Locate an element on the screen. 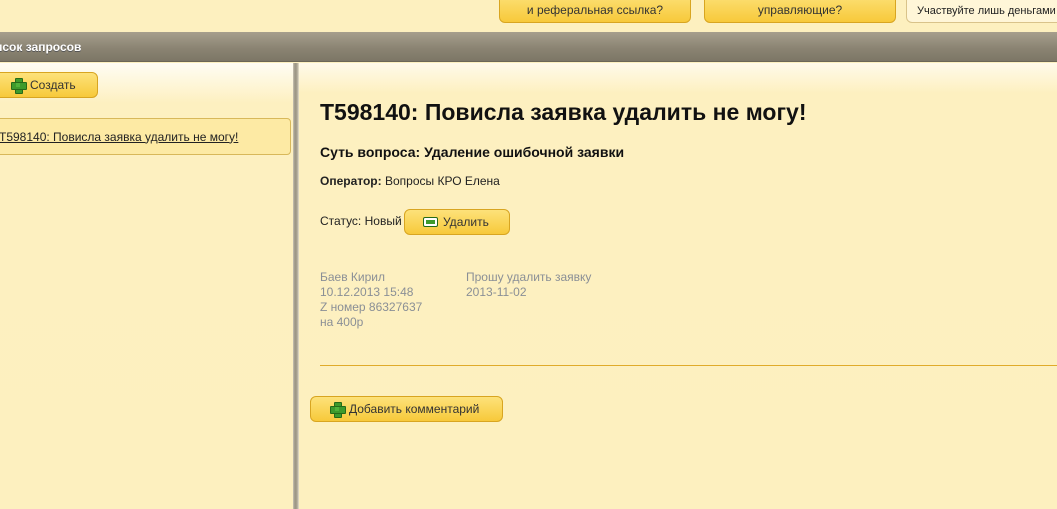 The width and height of the screenshot is (1057, 509). create-request-label: Создать is located at coordinates (53, 85).